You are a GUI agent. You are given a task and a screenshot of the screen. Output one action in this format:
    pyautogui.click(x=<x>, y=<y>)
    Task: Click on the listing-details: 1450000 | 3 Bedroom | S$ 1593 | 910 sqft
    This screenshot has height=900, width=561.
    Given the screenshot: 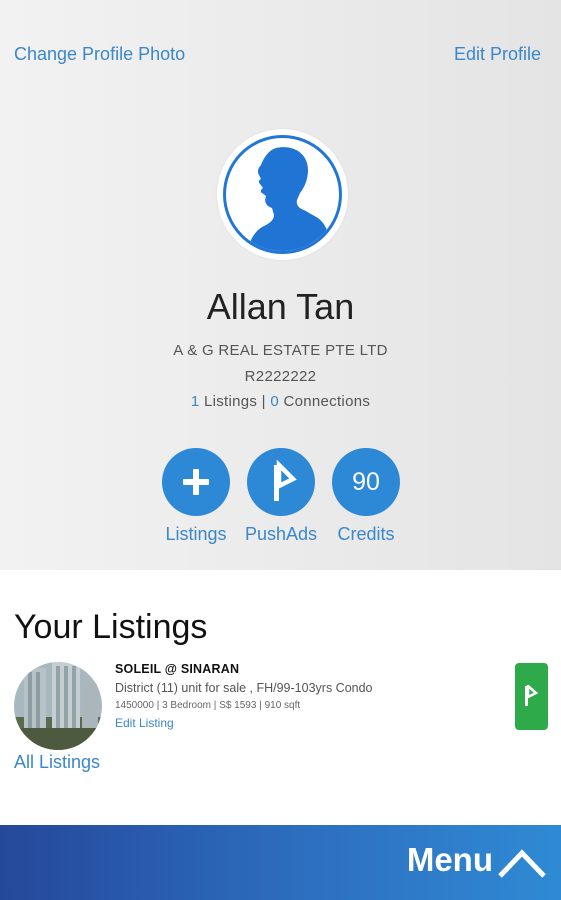 What is the action you would take?
    pyautogui.click(x=208, y=705)
    